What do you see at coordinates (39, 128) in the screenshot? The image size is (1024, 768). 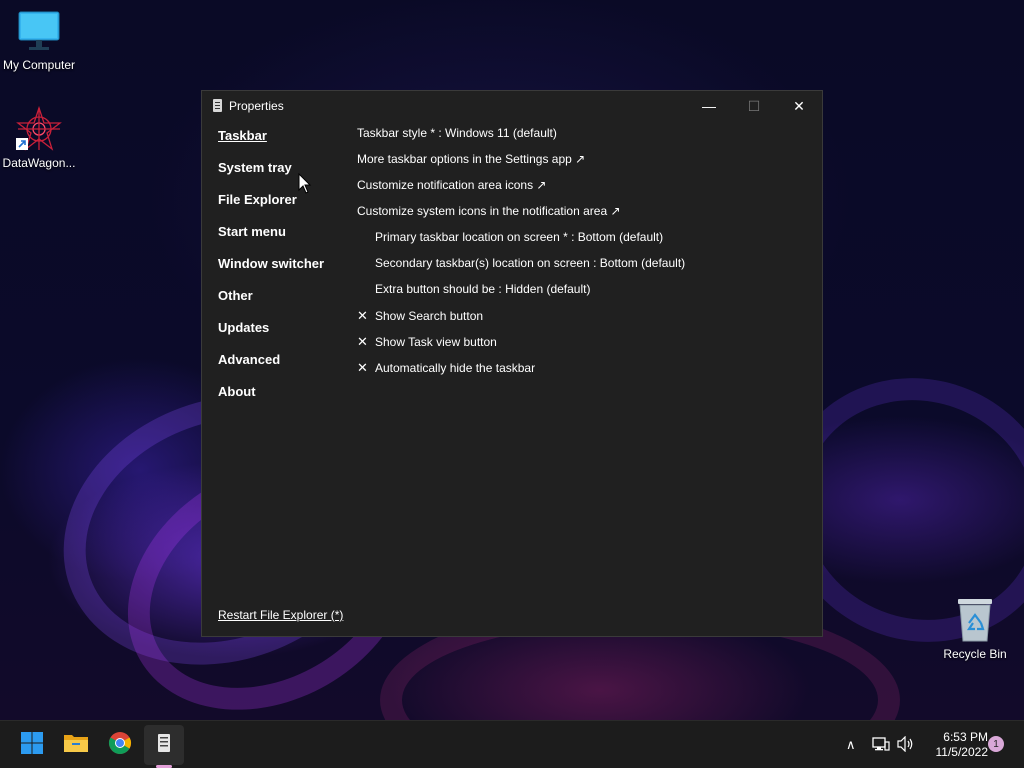 I see `datawagon-shortcut-icon` at bounding box center [39, 128].